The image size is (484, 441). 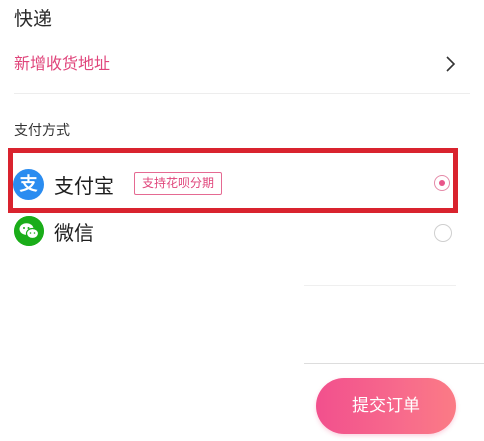 I want to click on payment-method-title: 支付方式, so click(x=42, y=131).